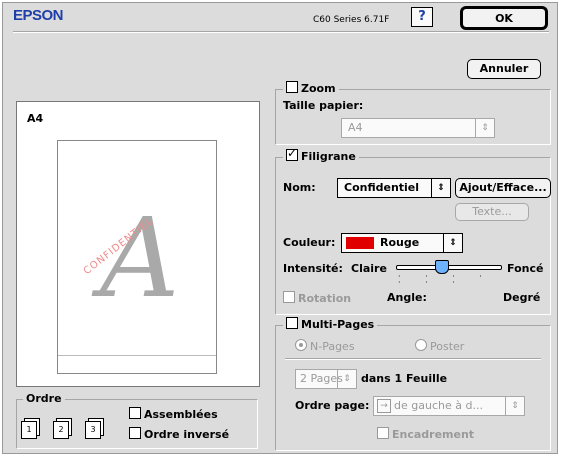 The image size is (562, 458). What do you see at coordinates (407, 297) in the screenshot?
I see `angle-label: Angle:` at bounding box center [407, 297].